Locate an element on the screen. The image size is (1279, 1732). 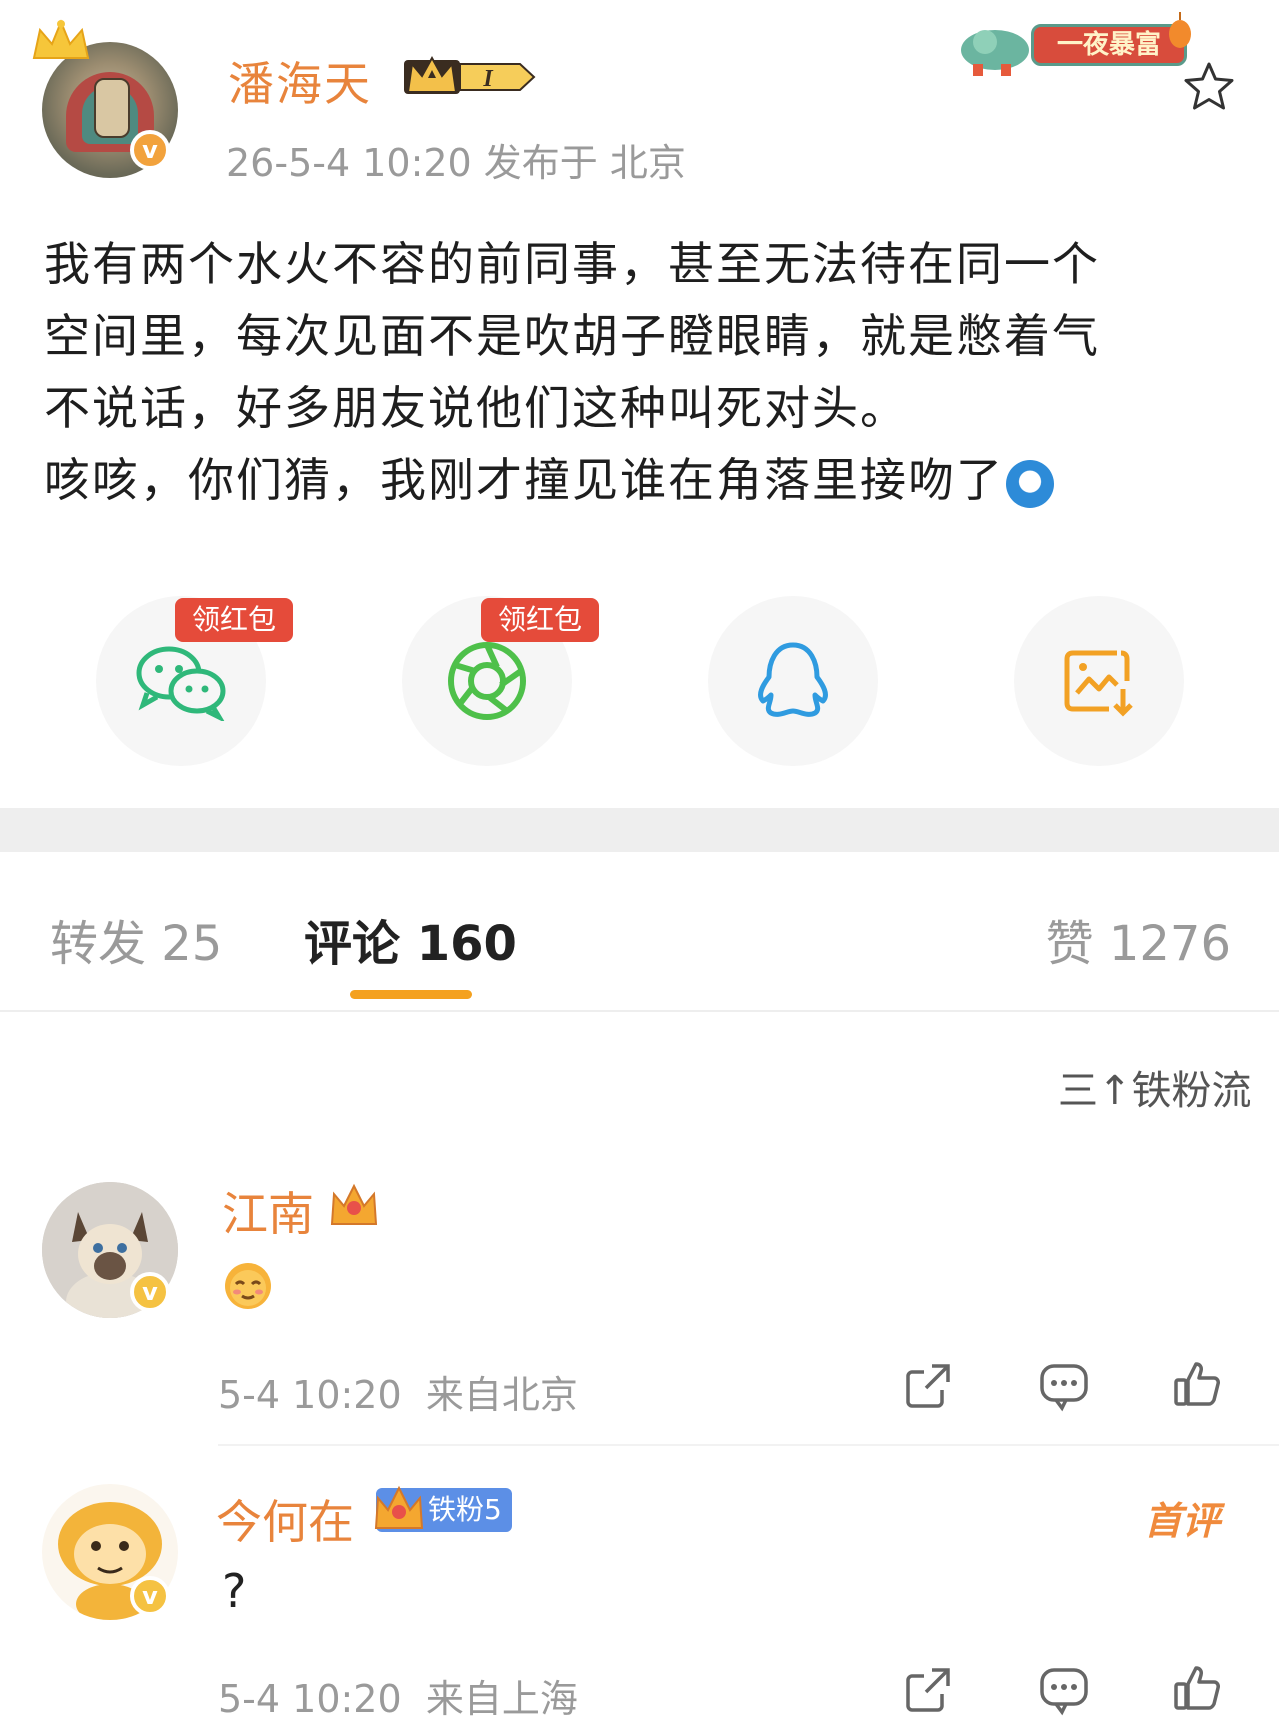
sort-fans-button: 三↑铁粉流 is located at coordinates (1155, 1087).